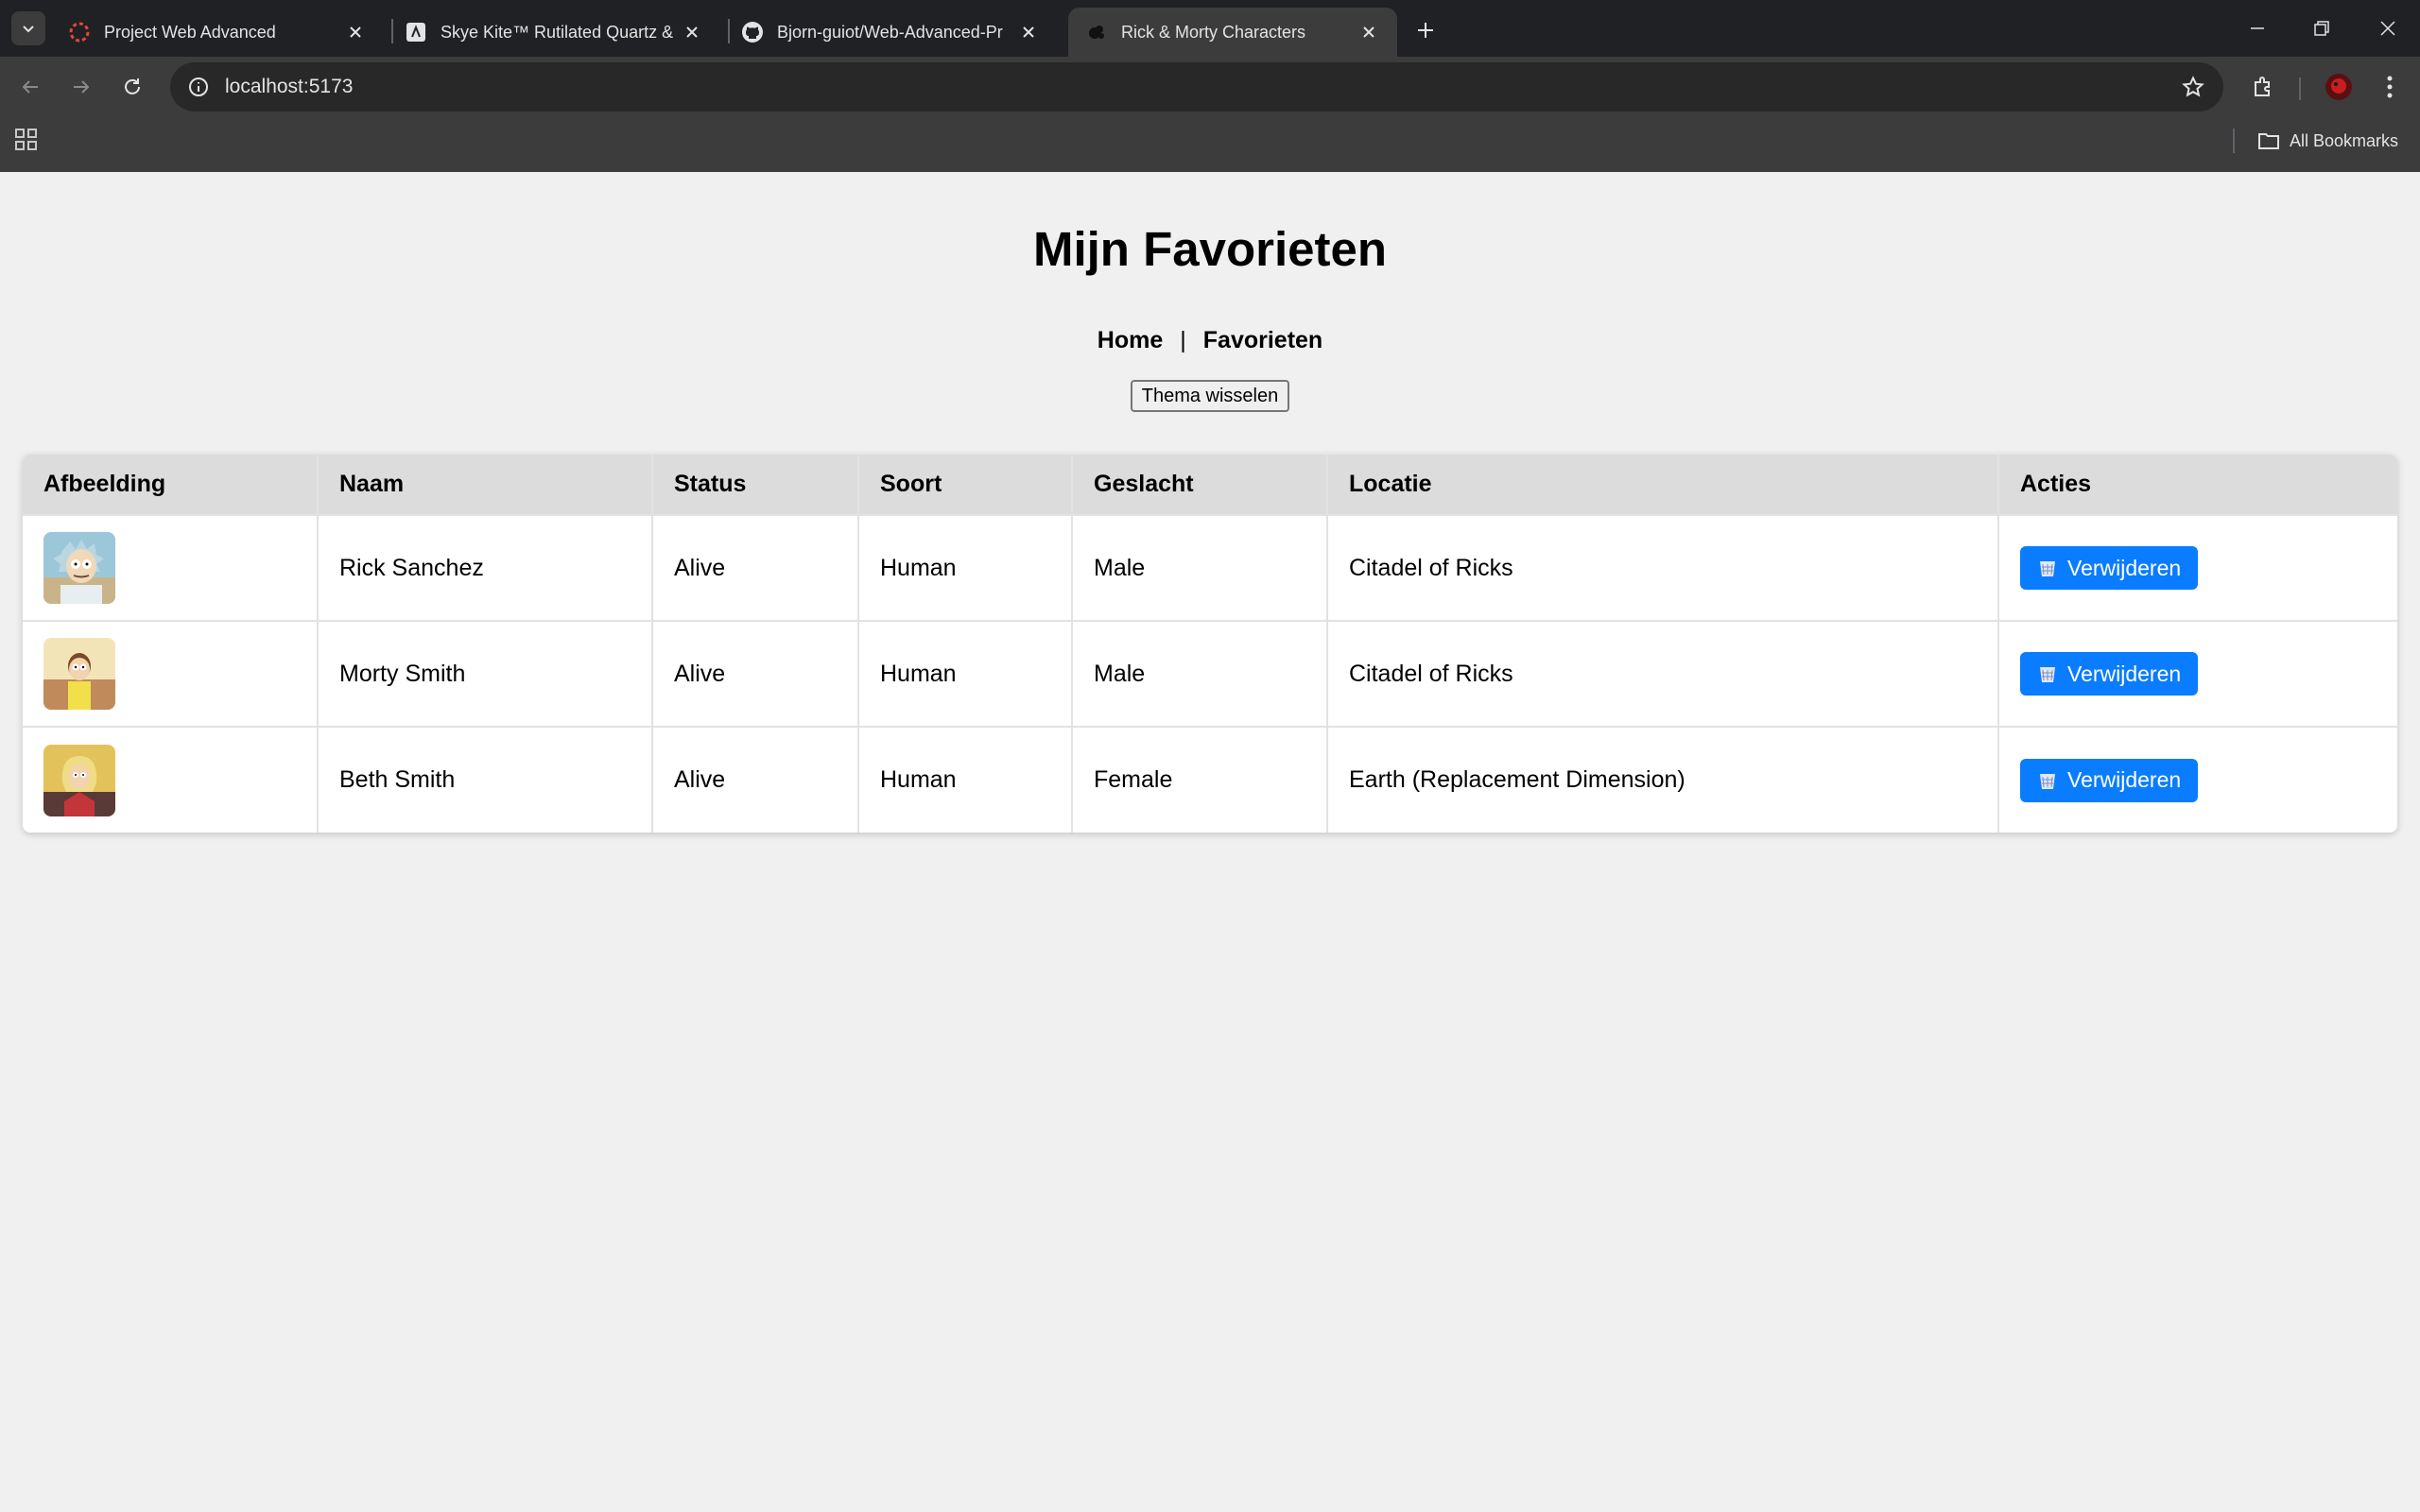  What do you see at coordinates (1262, 340) in the screenshot?
I see `nav-favorites-link: Favorieten` at bounding box center [1262, 340].